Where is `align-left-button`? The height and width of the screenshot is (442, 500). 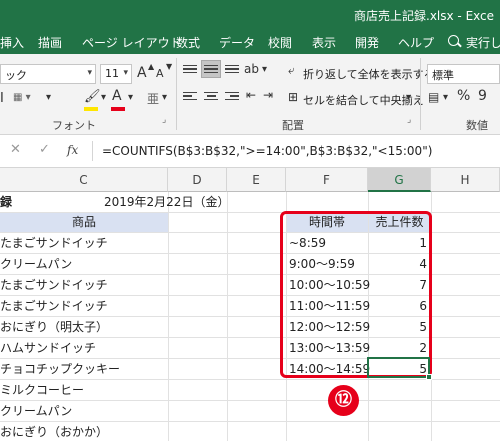 align-left-button is located at coordinates (190, 96).